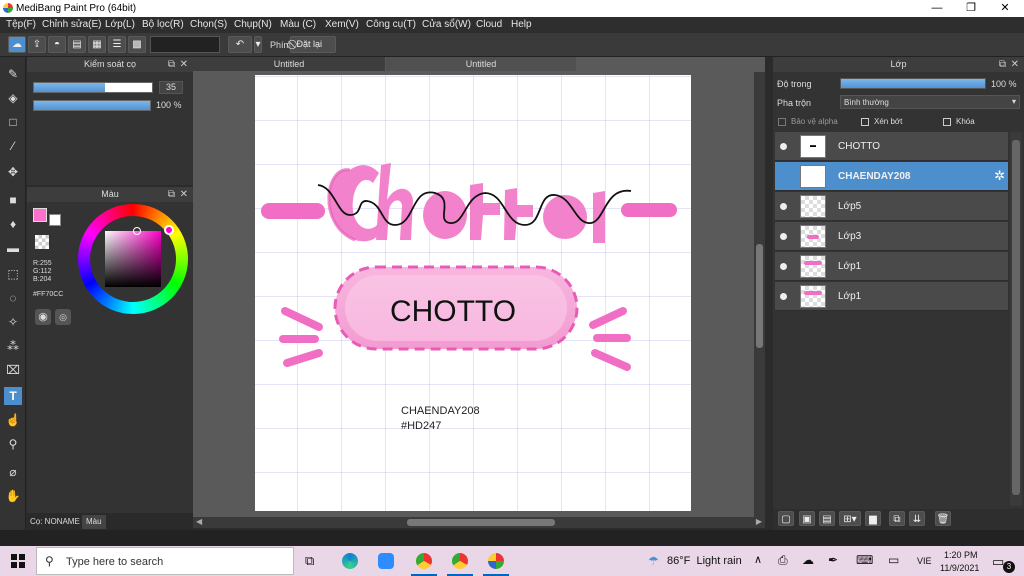 The image size is (1024, 576). Describe the element at coordinates (833, 560) in the screenshot. I see `pen-icon: ✒` at that location.